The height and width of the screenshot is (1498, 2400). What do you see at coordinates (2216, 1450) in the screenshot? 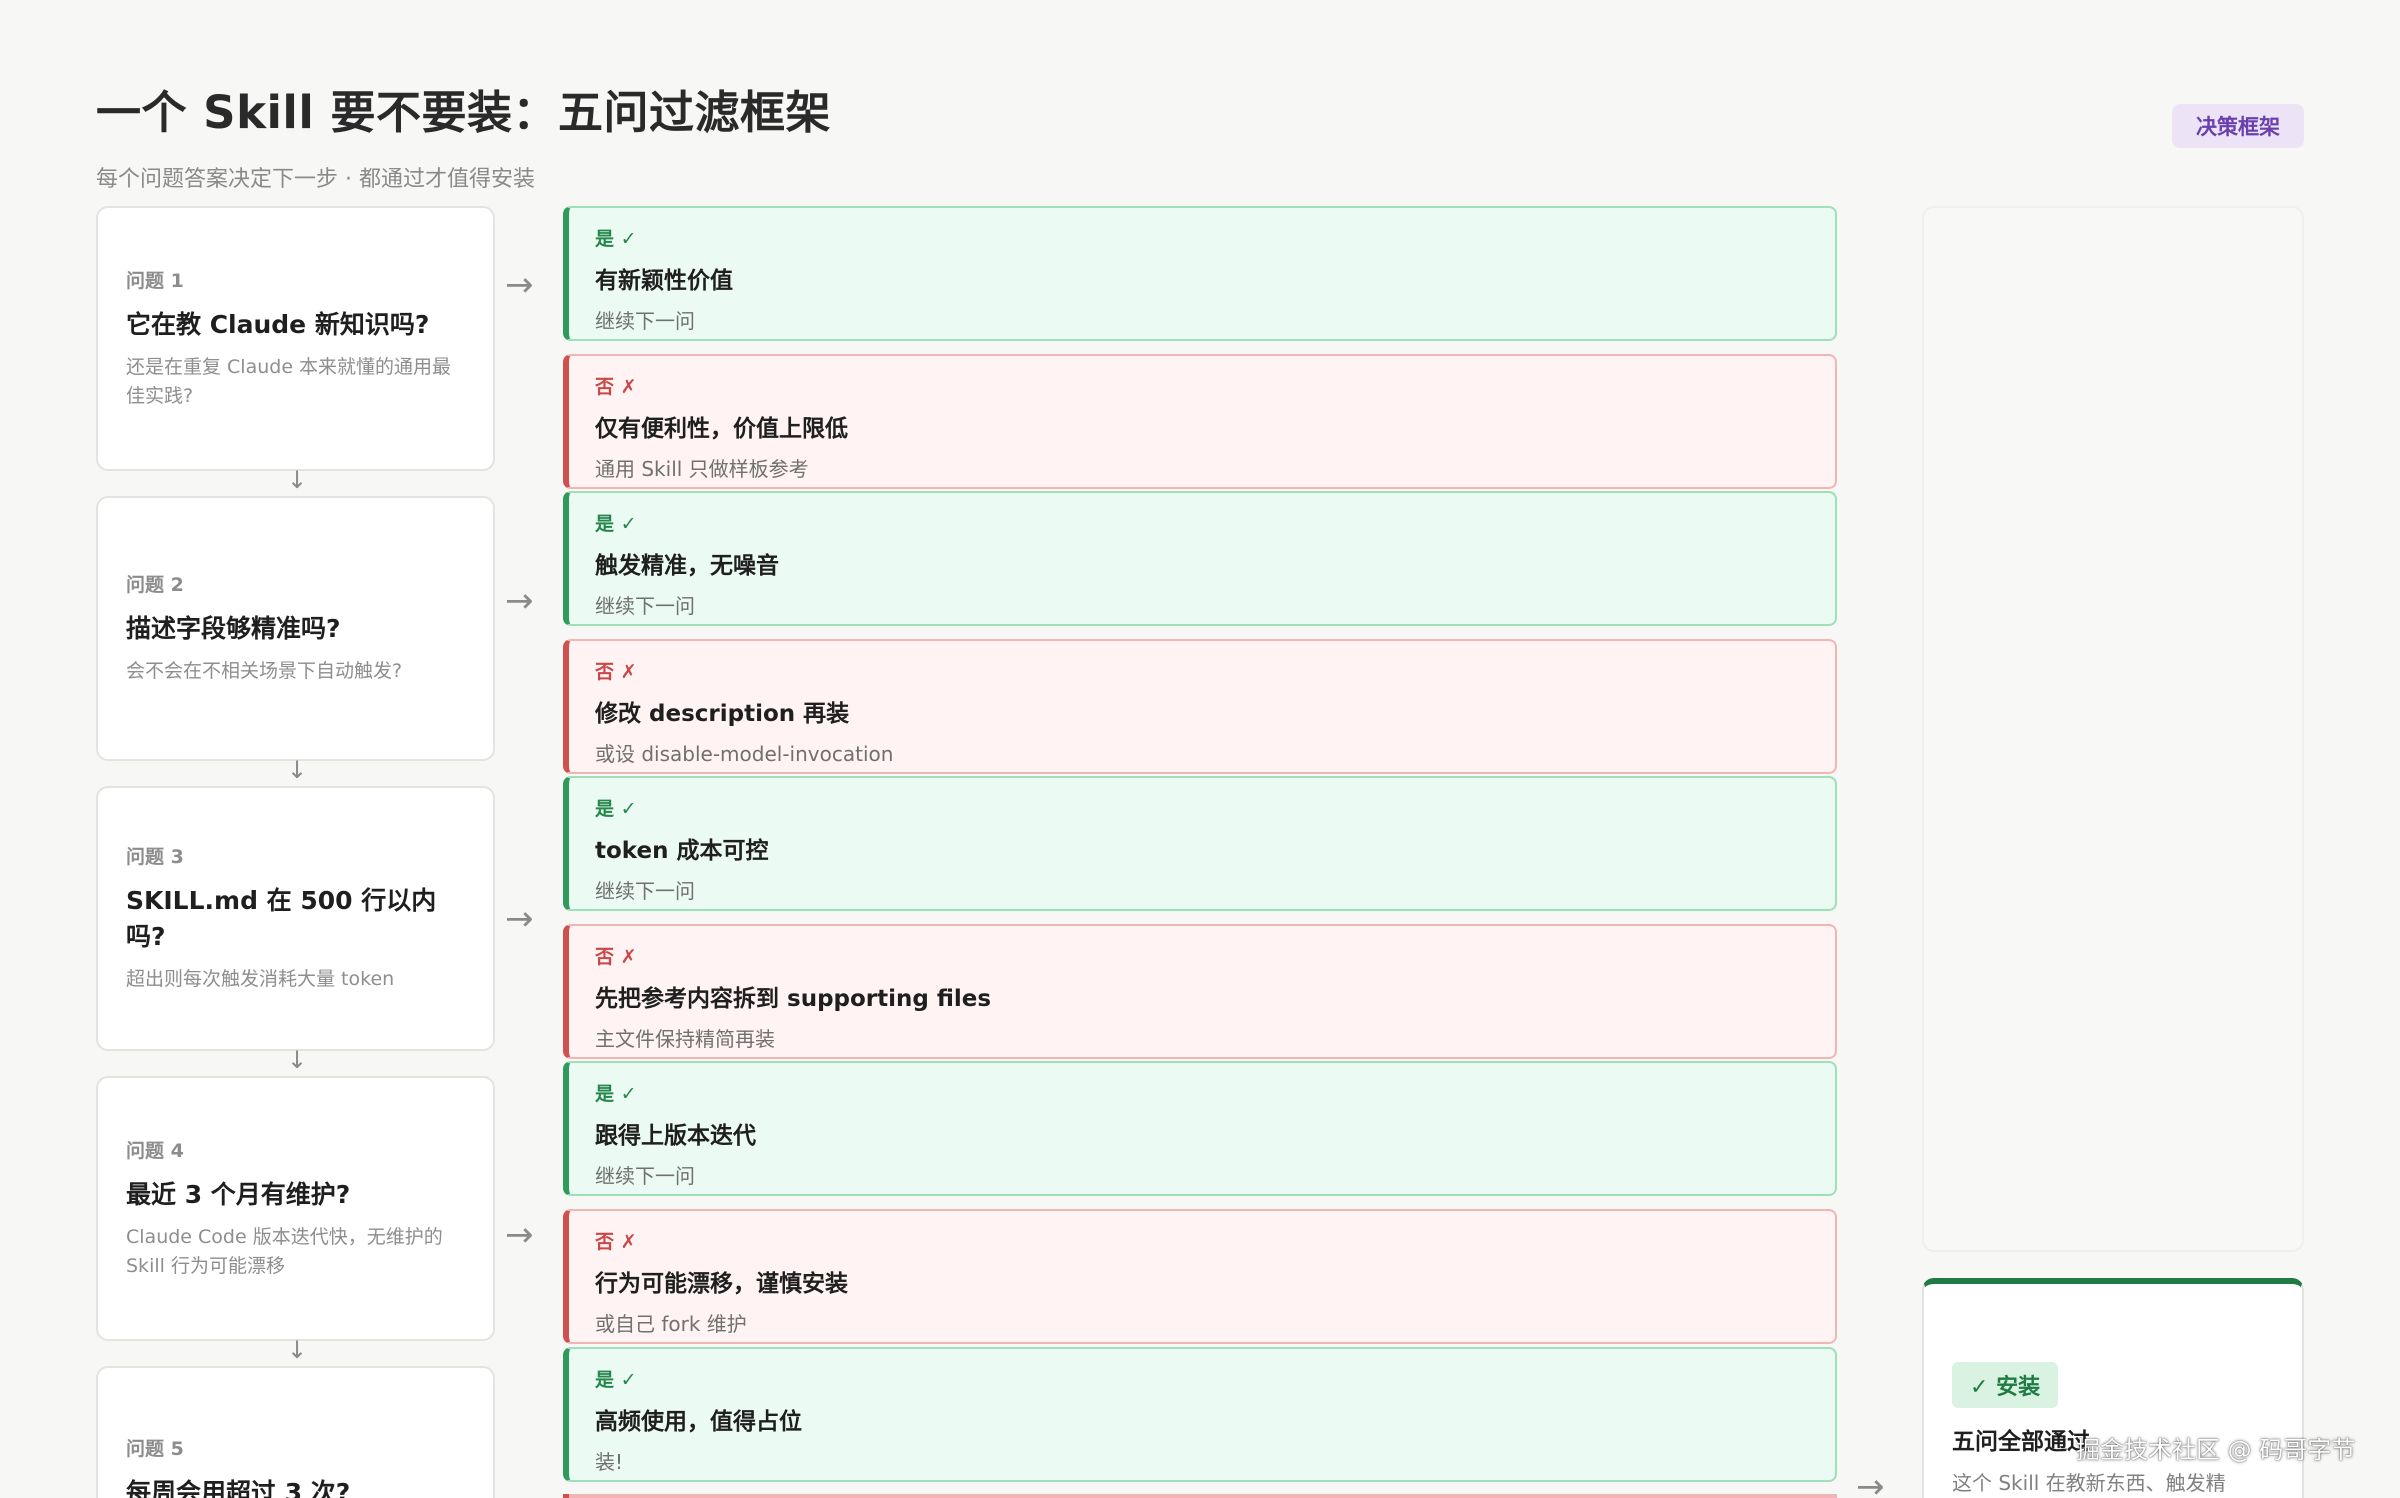
I see `watermark: 掘金技术社区 @ 码哥字节` at bounding box center [2216, 1450].